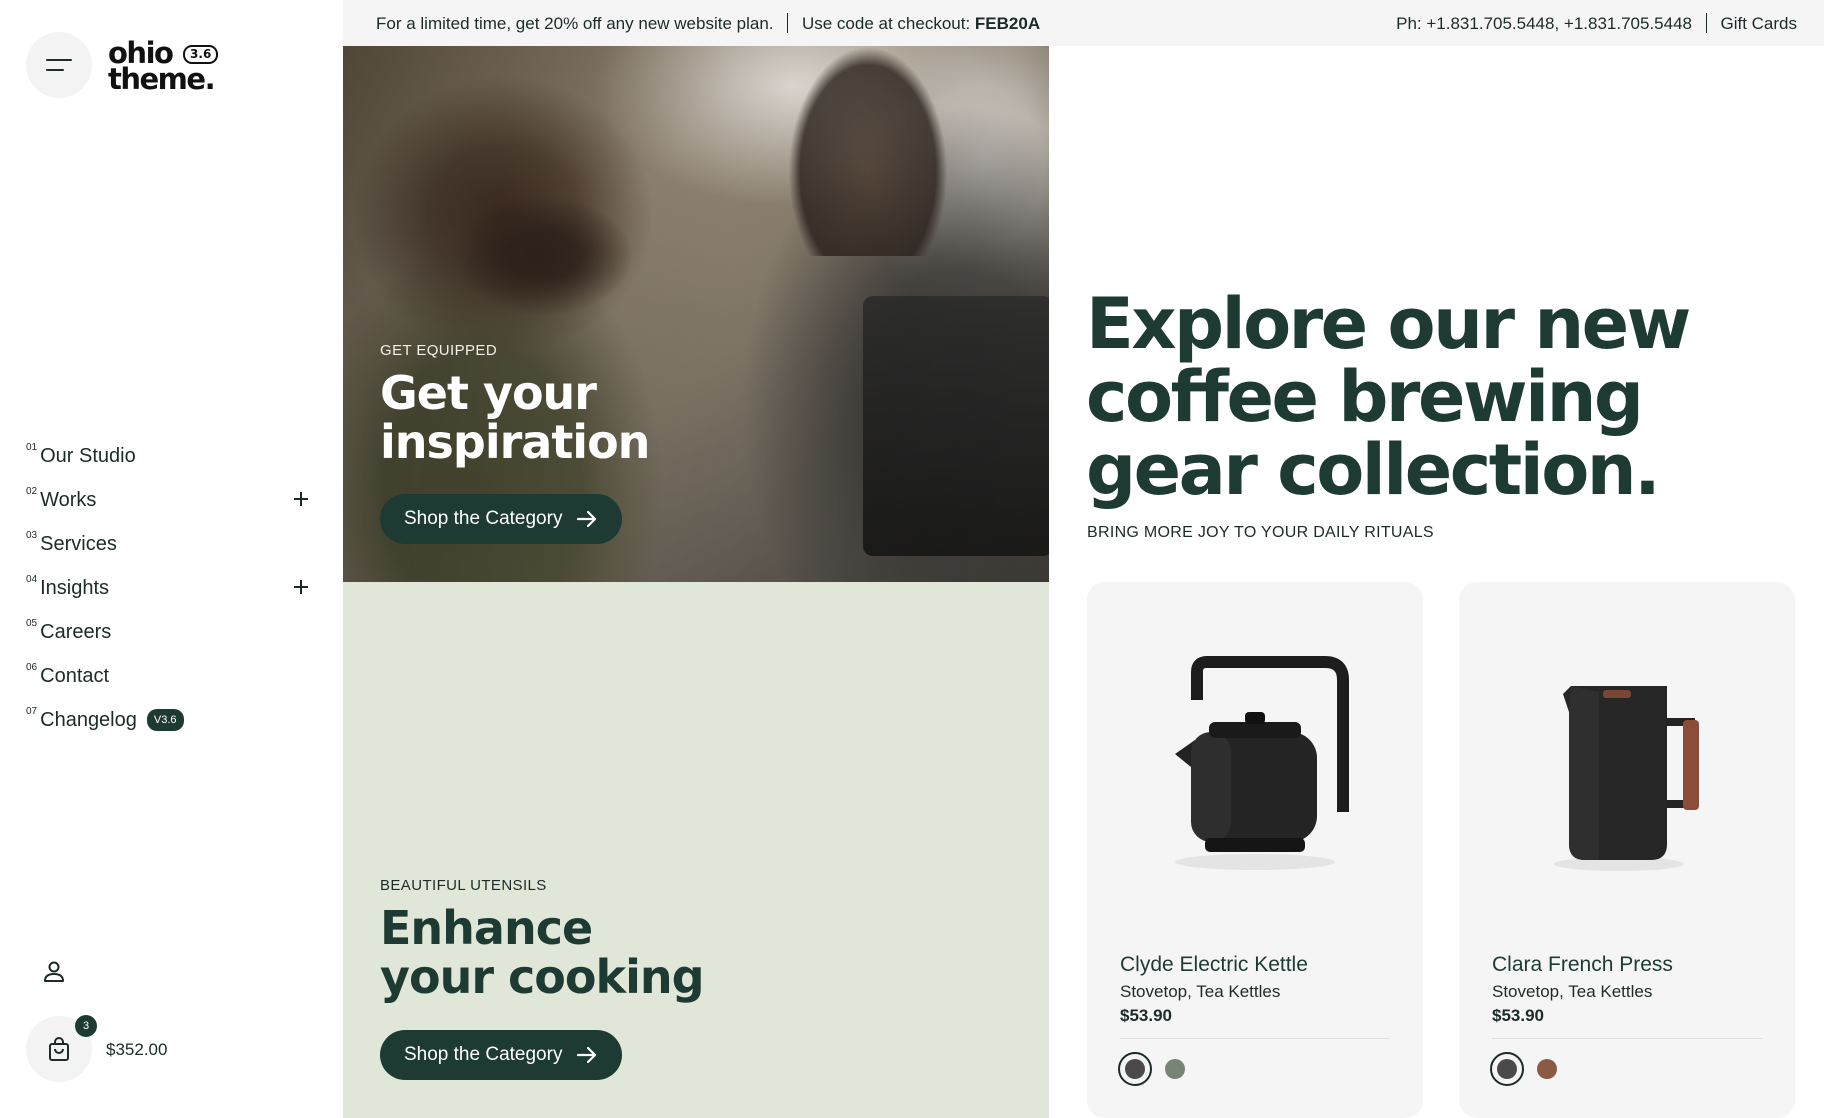 The width and height of the screenshot is (1824, 1118). I want to click on nav-item-contact: 06 Contact, so click(168, 676).